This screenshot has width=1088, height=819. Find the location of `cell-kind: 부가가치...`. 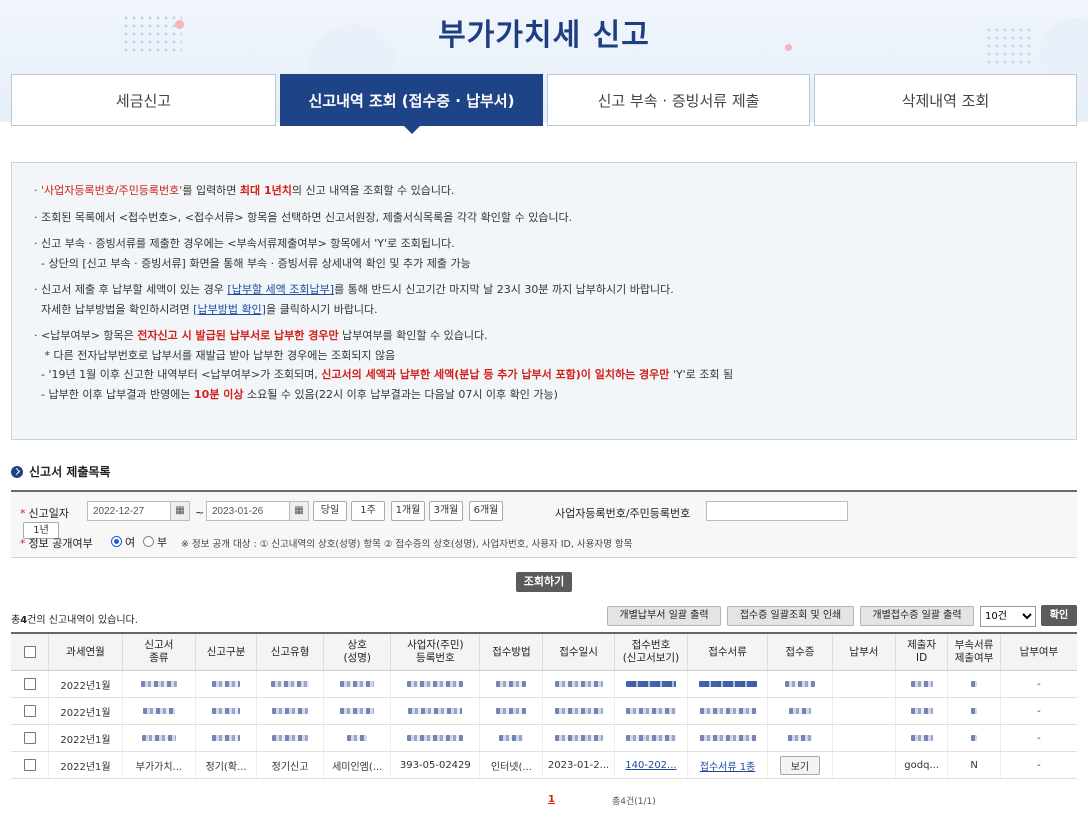

cell-kind: 부가가치... is located at coordinates (158, 765).